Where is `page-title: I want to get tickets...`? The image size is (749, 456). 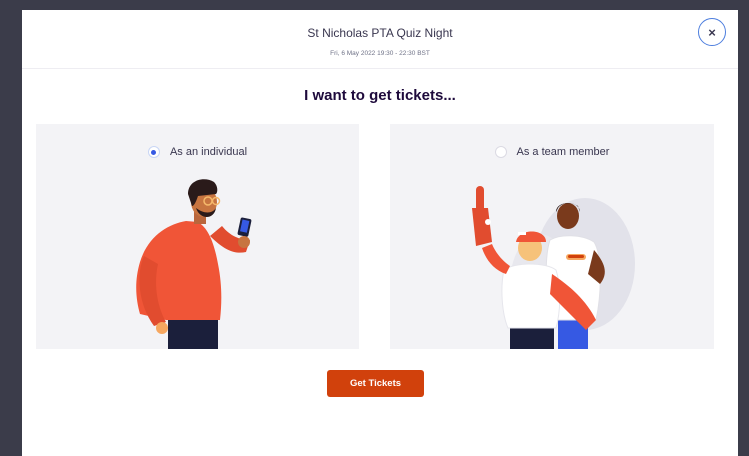 page-title: I want to get tickets... is located at coordinates (380, 95).